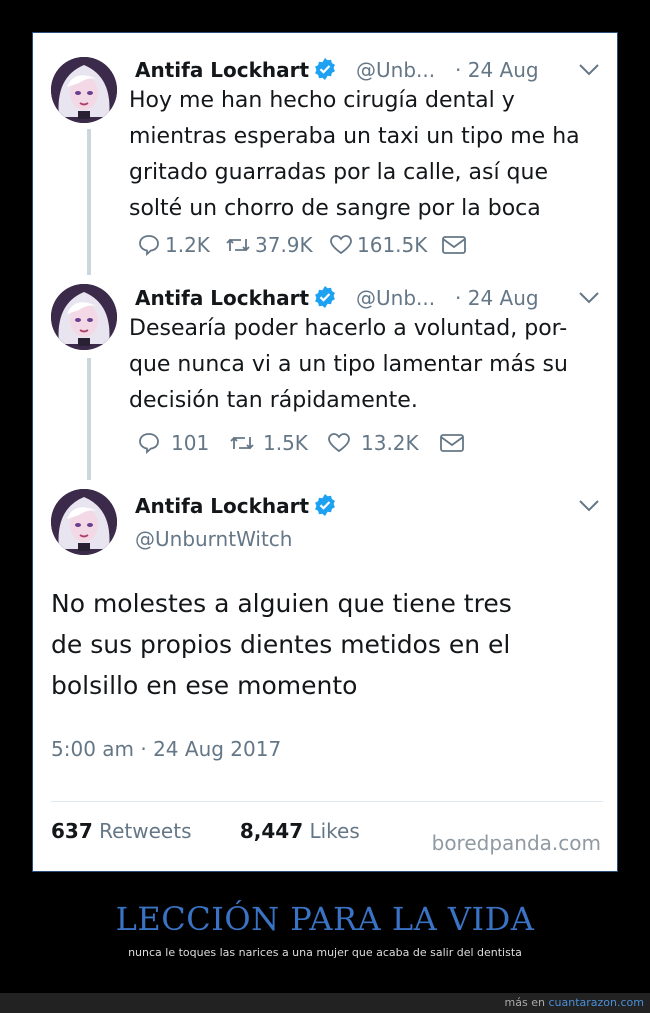 Image resolution: width=650 pixels, height=1013 pixels. I want to click on footer-text: más en cuantarazon.com, so click(574, 1002).